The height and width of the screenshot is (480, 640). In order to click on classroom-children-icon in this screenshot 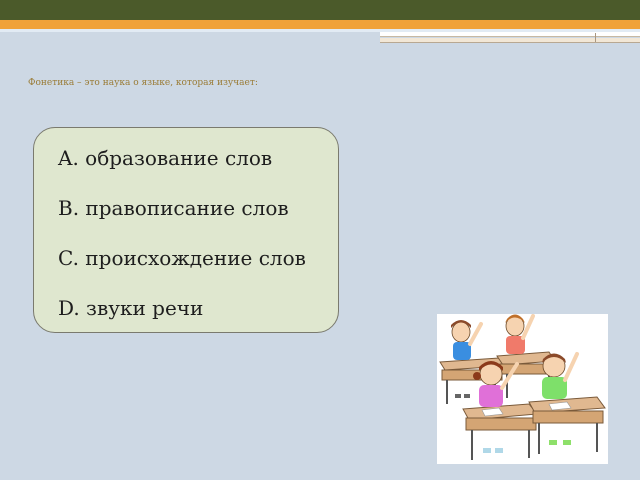, I will do `click(522, 387)`.